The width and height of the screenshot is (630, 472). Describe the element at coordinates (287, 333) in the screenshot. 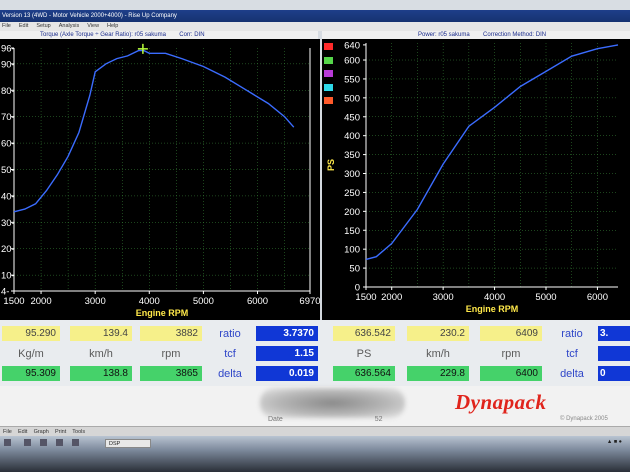

I see `torque-ratio-value: 3.7370` at that location.